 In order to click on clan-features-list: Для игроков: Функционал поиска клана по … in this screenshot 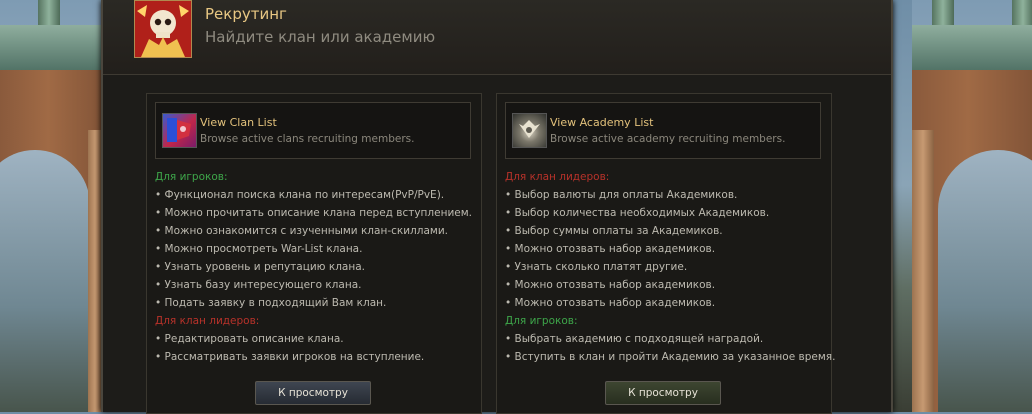, I will do `click(315, 267)`.